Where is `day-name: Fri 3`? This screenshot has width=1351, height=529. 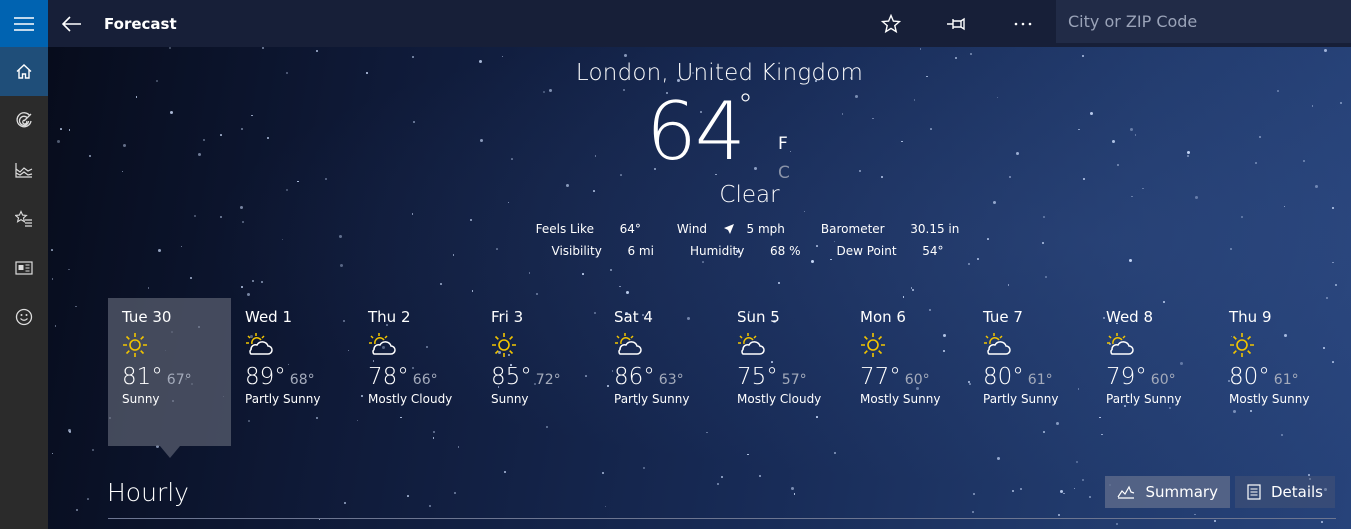
day-name: Fri 3 is located at coordinates (507, 317).